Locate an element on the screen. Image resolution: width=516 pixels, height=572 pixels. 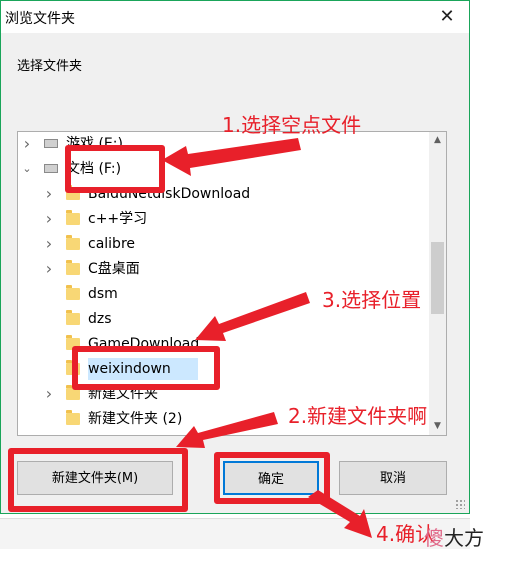
watermark-rest: 大方 is located at coordinates (464, 538).